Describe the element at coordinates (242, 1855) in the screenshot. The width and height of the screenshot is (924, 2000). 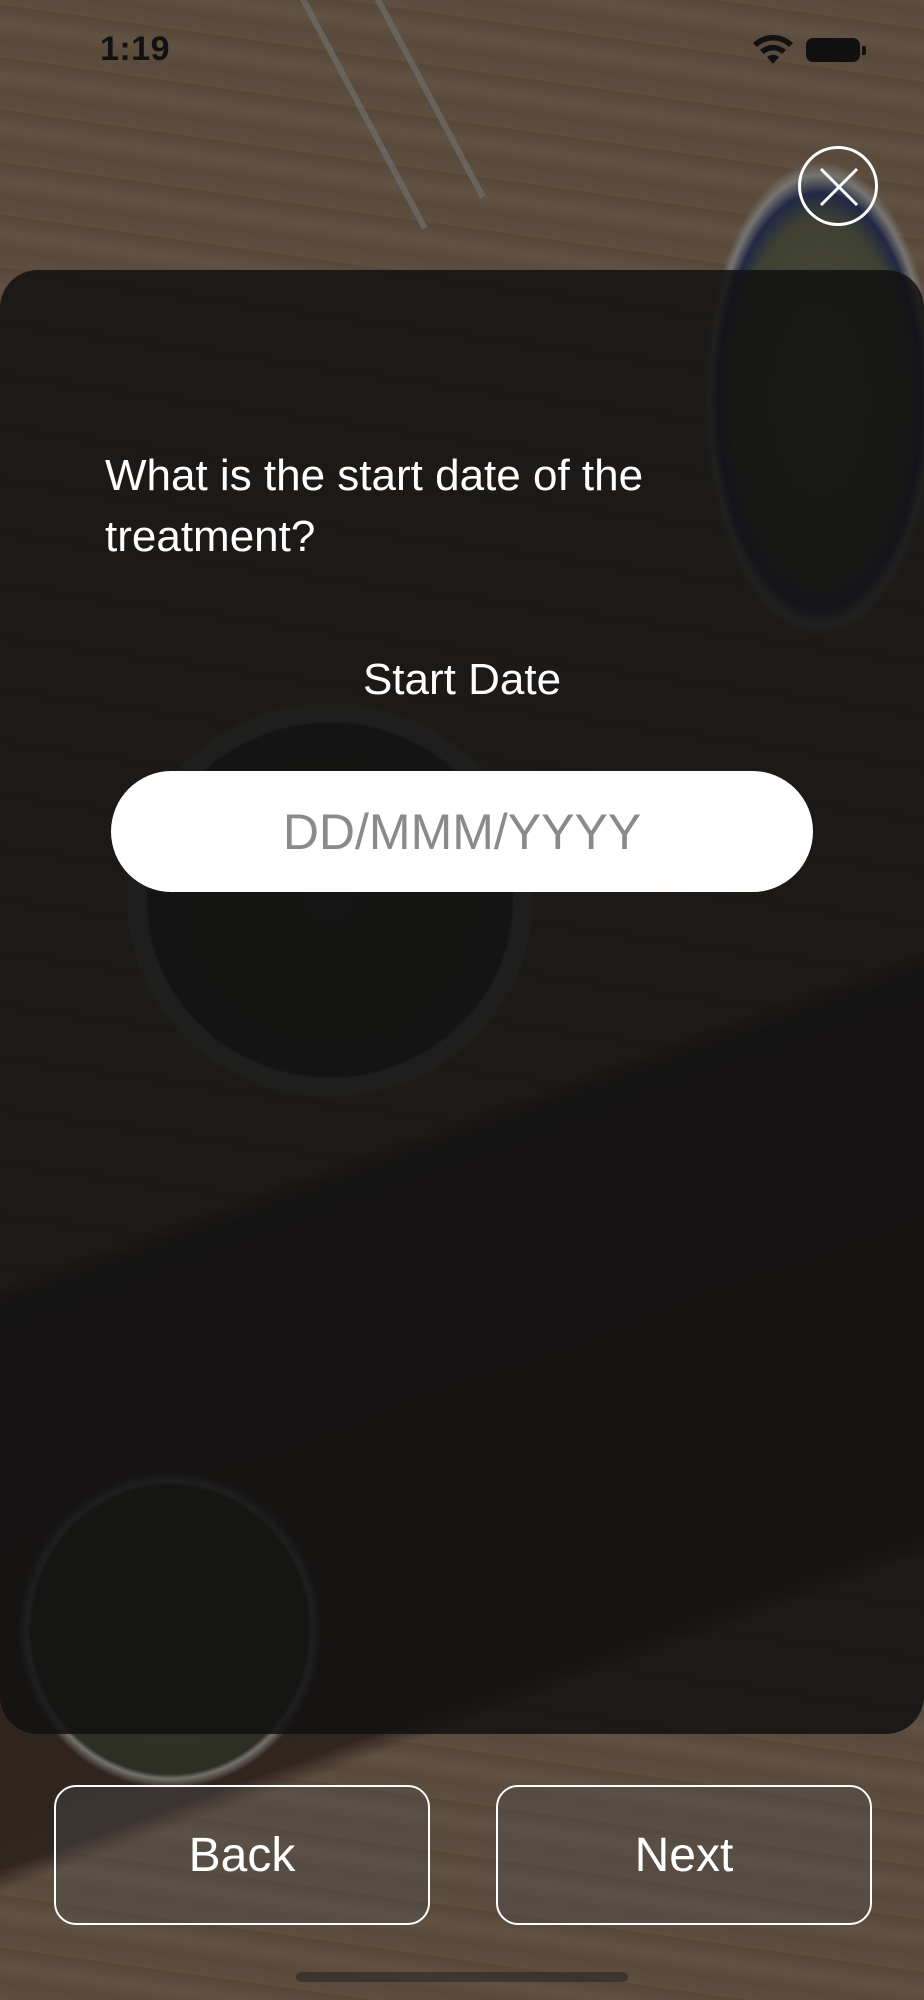
I see `back-button: Back` at that location.